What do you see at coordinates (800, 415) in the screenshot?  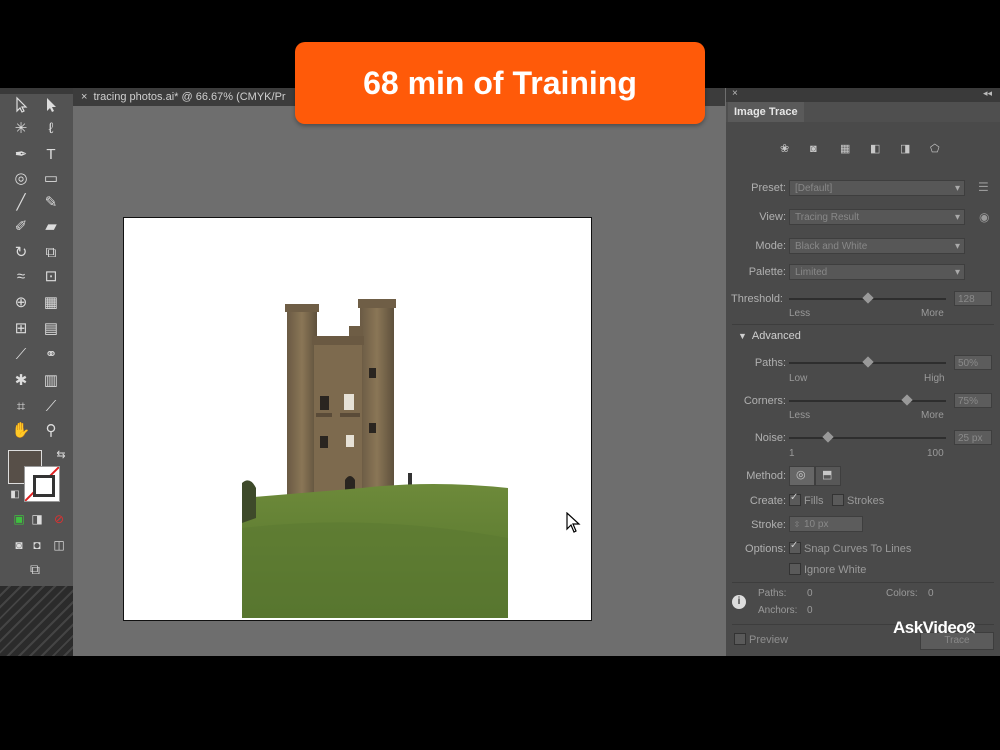 I see `corners-min-label: Less` at bounding box center [800, 415].